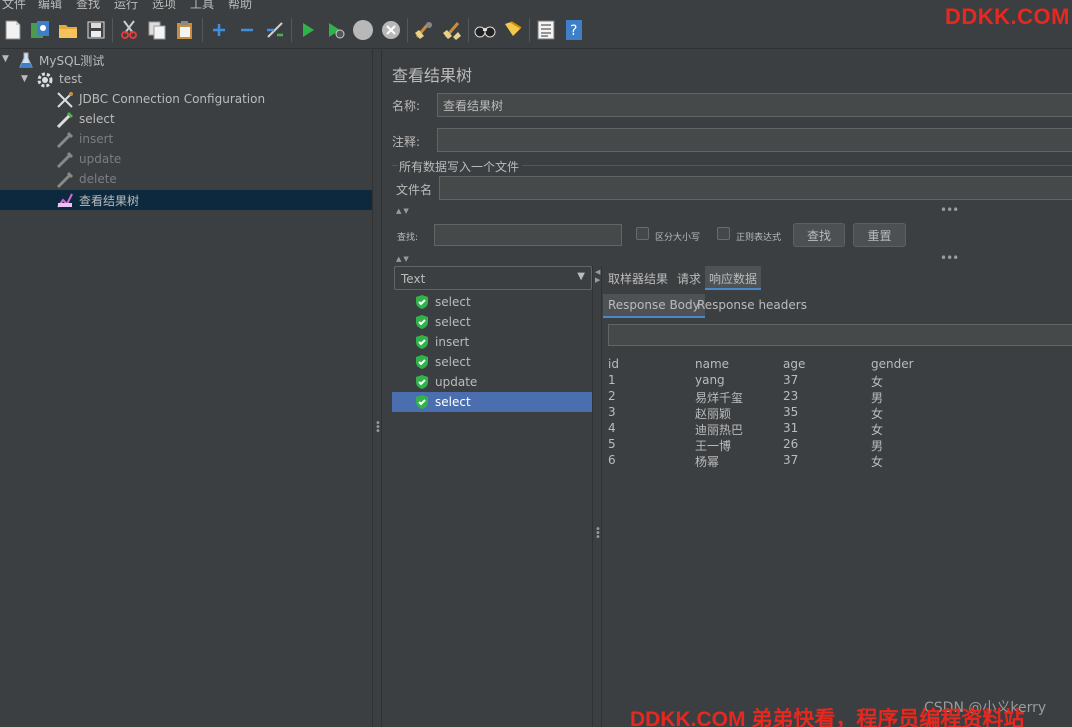 The width and height of the screenshot is (1072, 727). What do you see at coordinates (14, 6) in the screenshot?
I see `menu-file: 文件` at bounding box center [14, 6].